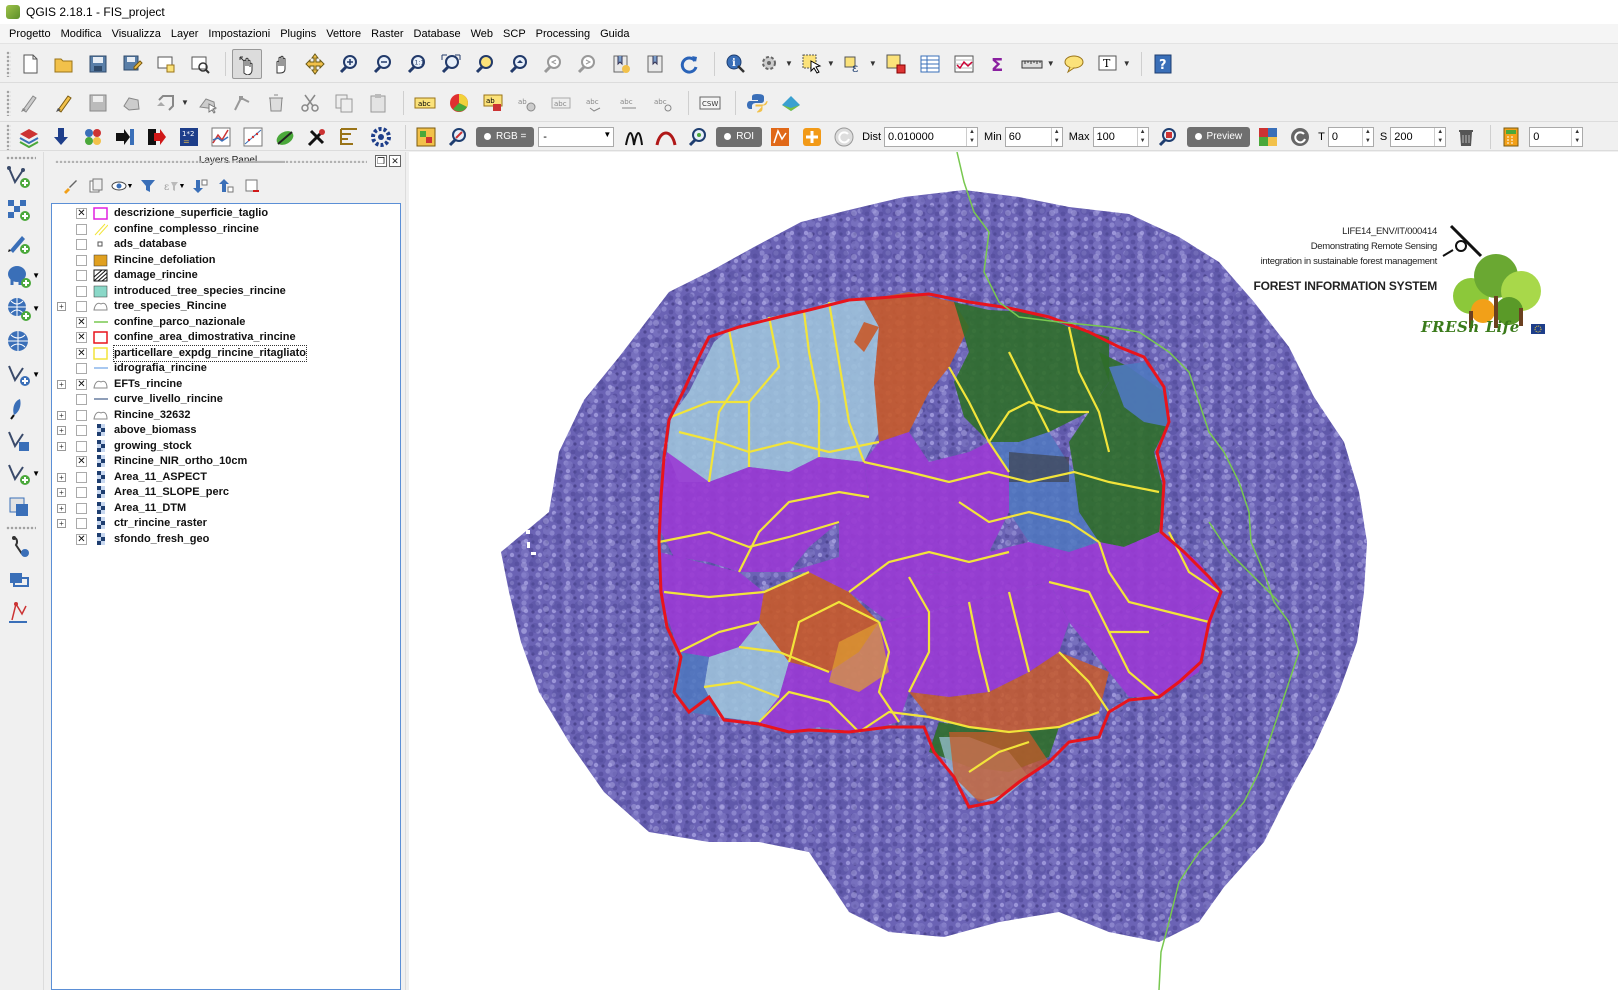  What do you see at coordinates (1163, 64) in the screenshot?
I see `help-button: ?` at bounding box center [1163, 64].